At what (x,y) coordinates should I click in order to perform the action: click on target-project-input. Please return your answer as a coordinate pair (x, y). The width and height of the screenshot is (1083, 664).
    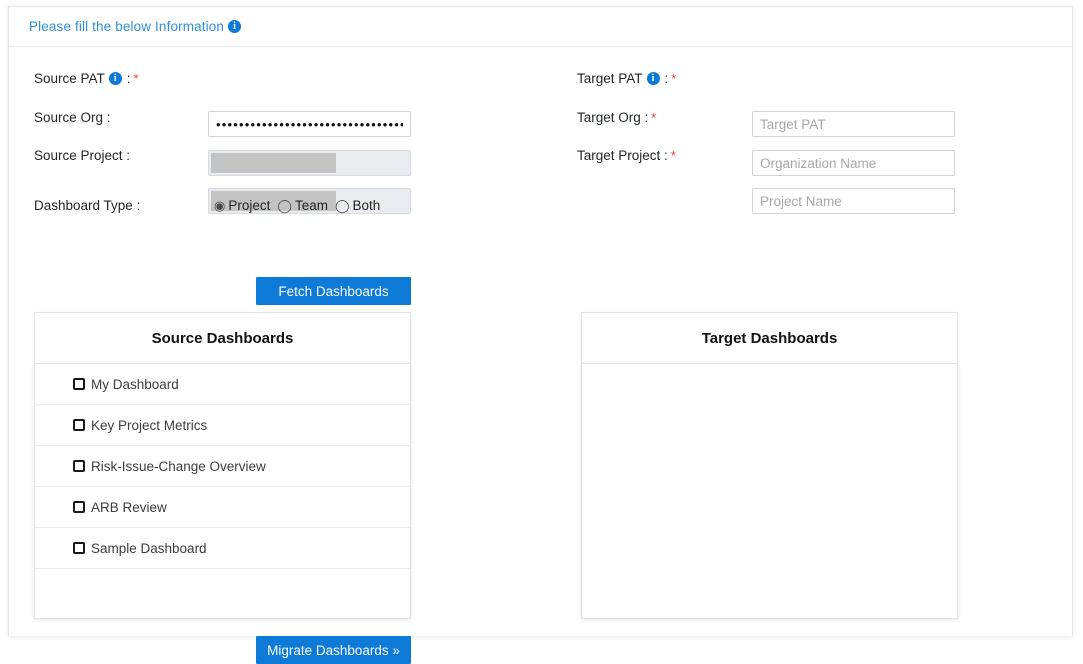
    Looking at the image, I should click on (853, 201).